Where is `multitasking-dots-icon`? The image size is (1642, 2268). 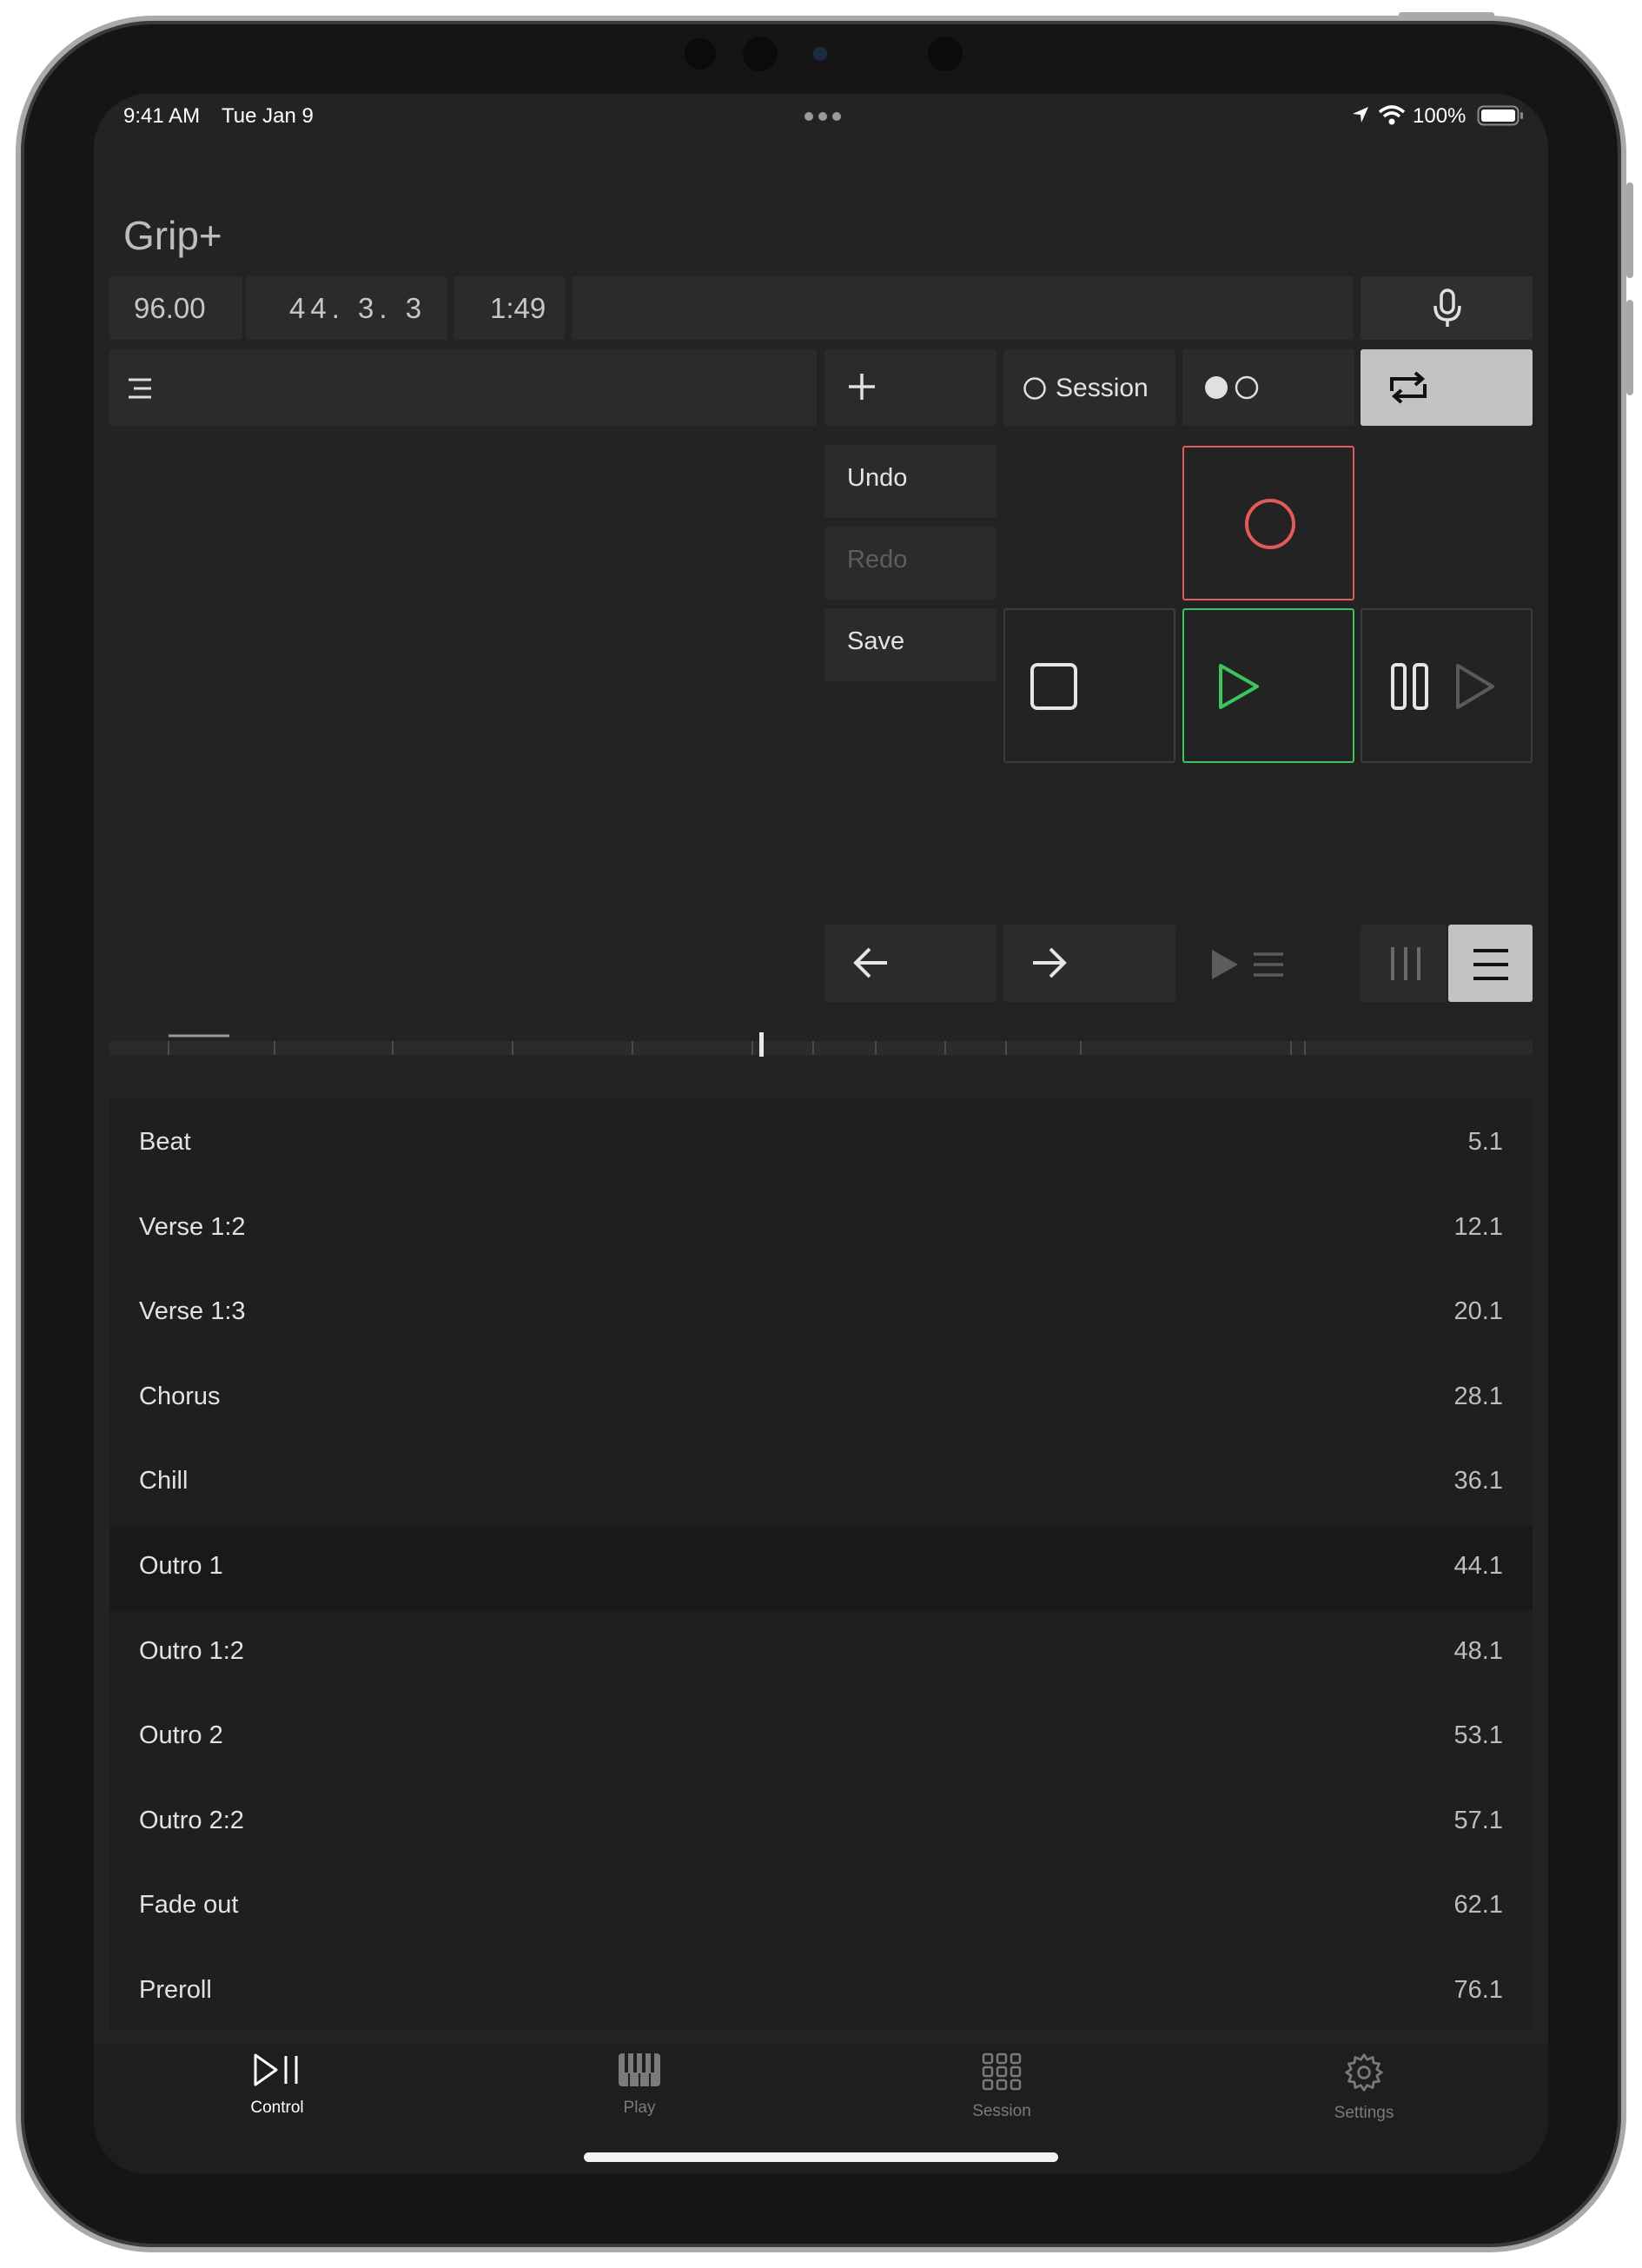 multitasking-dots-icon is located at coordinates (823, 118).